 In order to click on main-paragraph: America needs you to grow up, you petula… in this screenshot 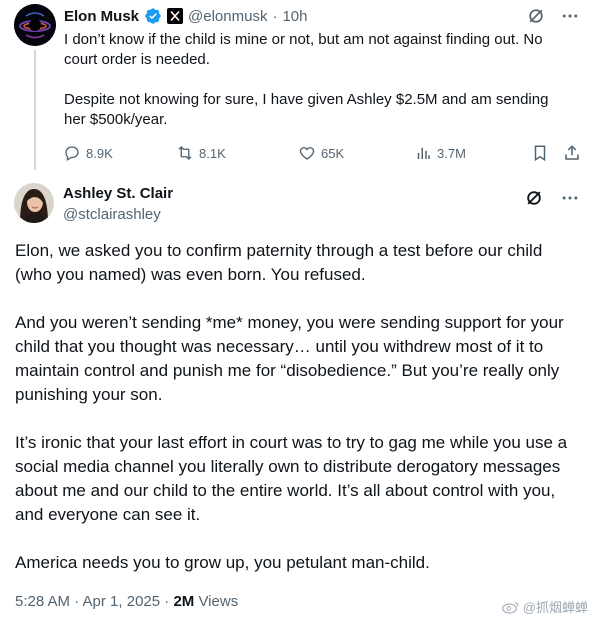, I will do `click(222, 562)`.